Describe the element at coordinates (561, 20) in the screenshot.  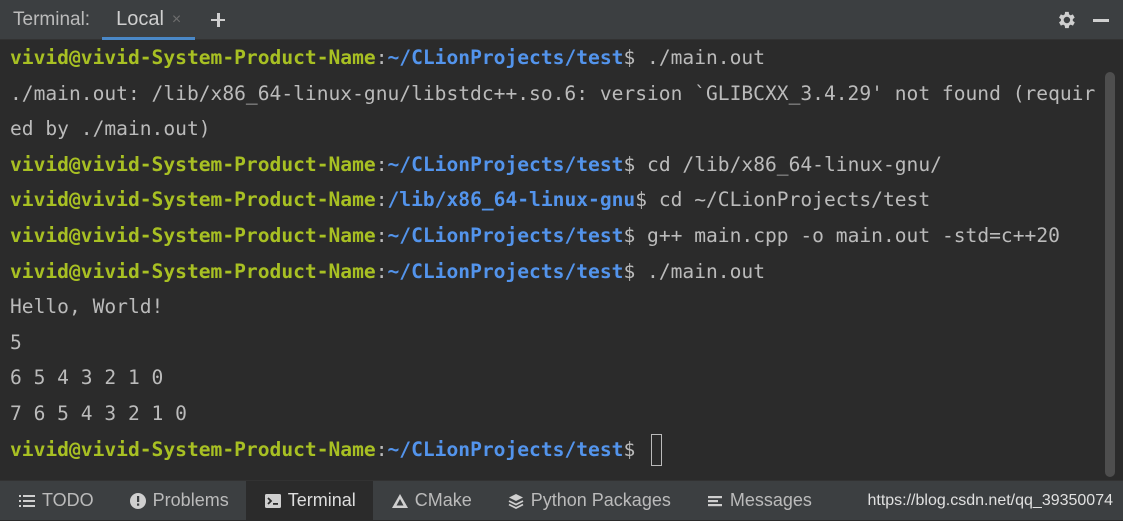
I see `terminal-toolwindow-header: Terminal: Local ×` at that location.